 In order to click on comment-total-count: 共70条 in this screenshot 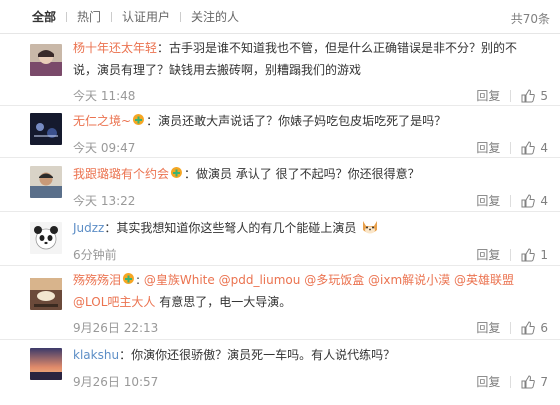, I will do `click(530, 19)`.